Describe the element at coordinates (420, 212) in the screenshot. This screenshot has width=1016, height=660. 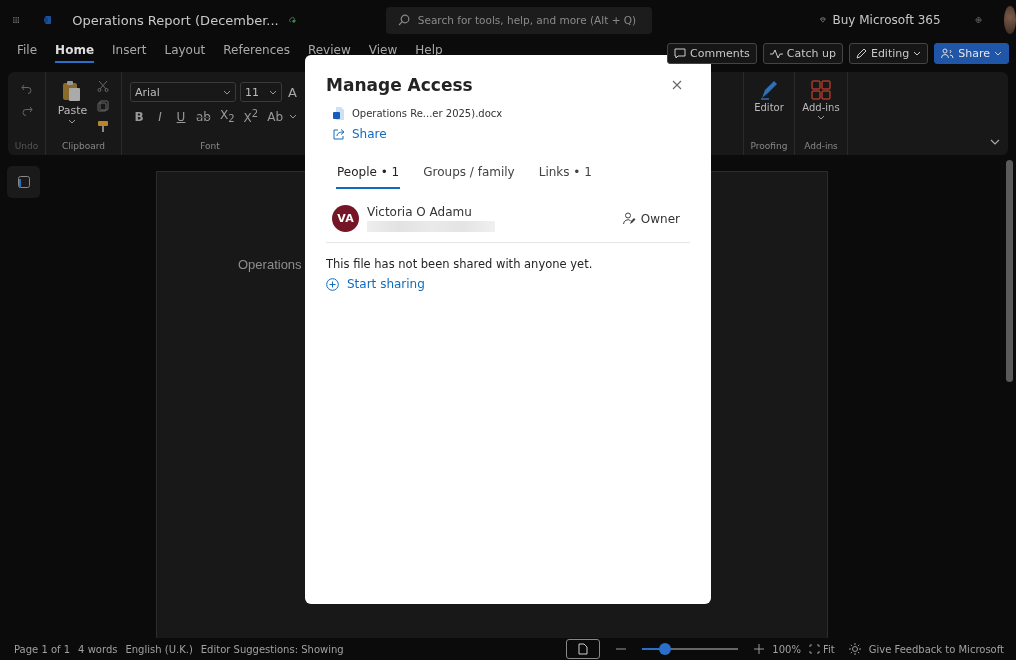
I see `person-name: Victoria O Adamu` at that location.